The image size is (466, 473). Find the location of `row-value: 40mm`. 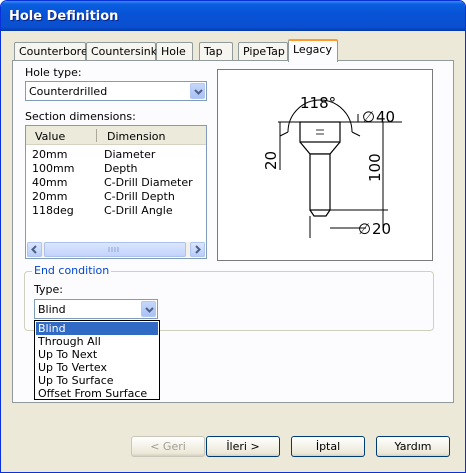

row-value: 40mm is located at coordinates (50, 182).